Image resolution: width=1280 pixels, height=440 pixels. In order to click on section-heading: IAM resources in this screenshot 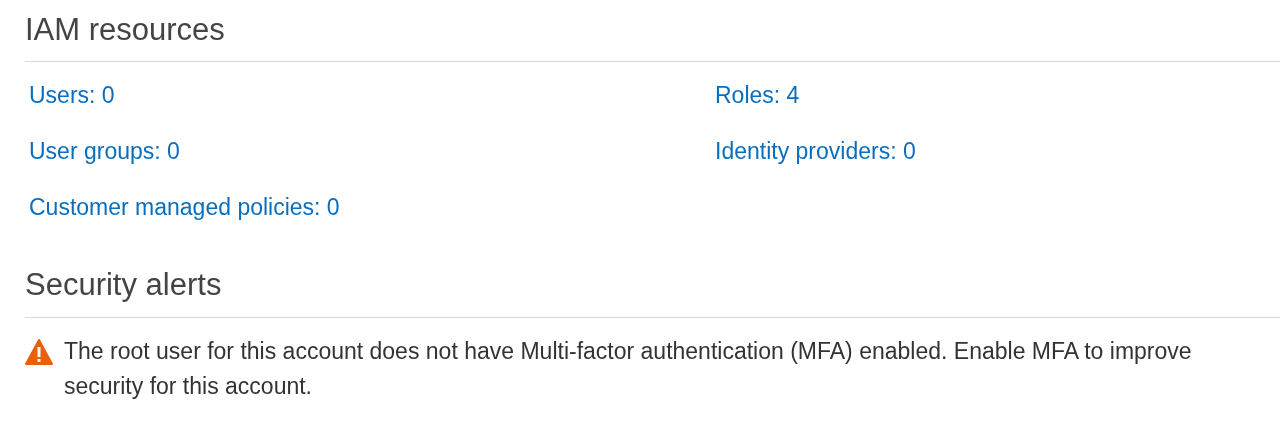, I will do `click(125, 30)`.